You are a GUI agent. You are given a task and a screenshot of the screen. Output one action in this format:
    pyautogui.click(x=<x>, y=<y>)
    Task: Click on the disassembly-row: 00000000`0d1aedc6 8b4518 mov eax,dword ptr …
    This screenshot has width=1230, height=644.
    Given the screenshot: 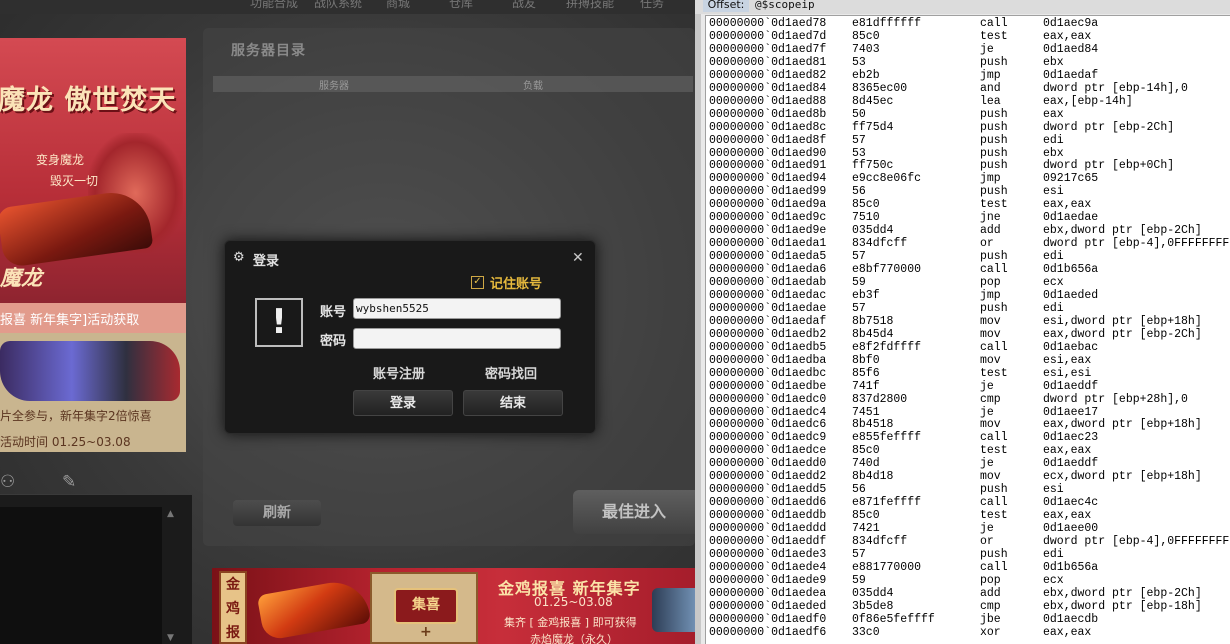 What is the action you would take?
    pyautogui.click(x=968, y=424)
    